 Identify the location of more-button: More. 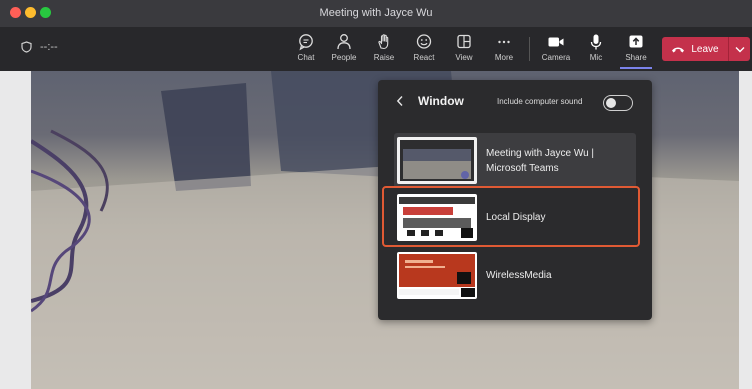
(504, 47).